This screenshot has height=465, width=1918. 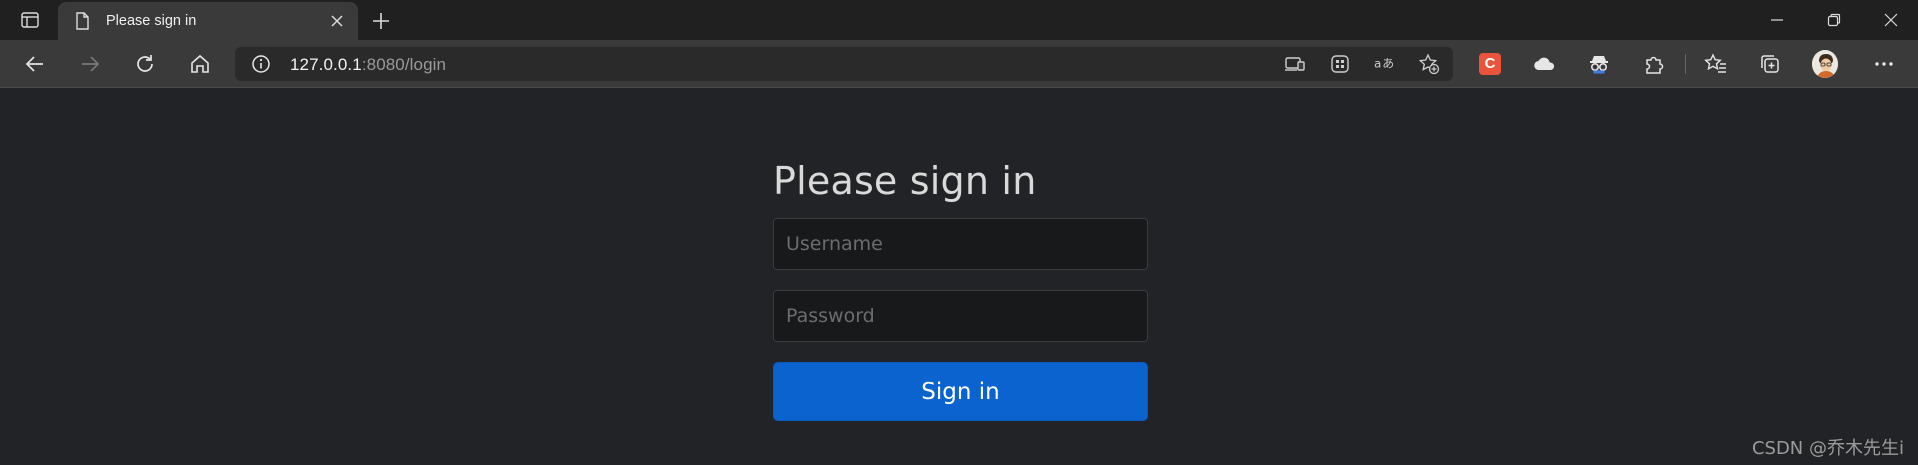 What do you see at coordinates (337, 21) in the screenshot?
I see `close-tab-icon` at bounding box center [337, 21].